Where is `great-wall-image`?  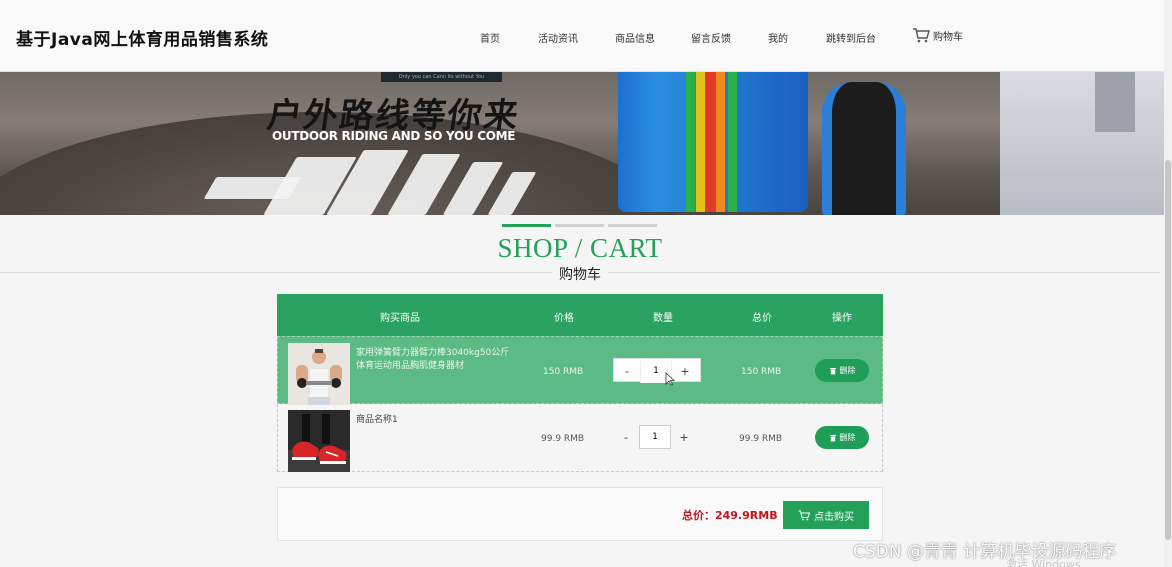 great-wall-image is located at coordinates (1082, 143).